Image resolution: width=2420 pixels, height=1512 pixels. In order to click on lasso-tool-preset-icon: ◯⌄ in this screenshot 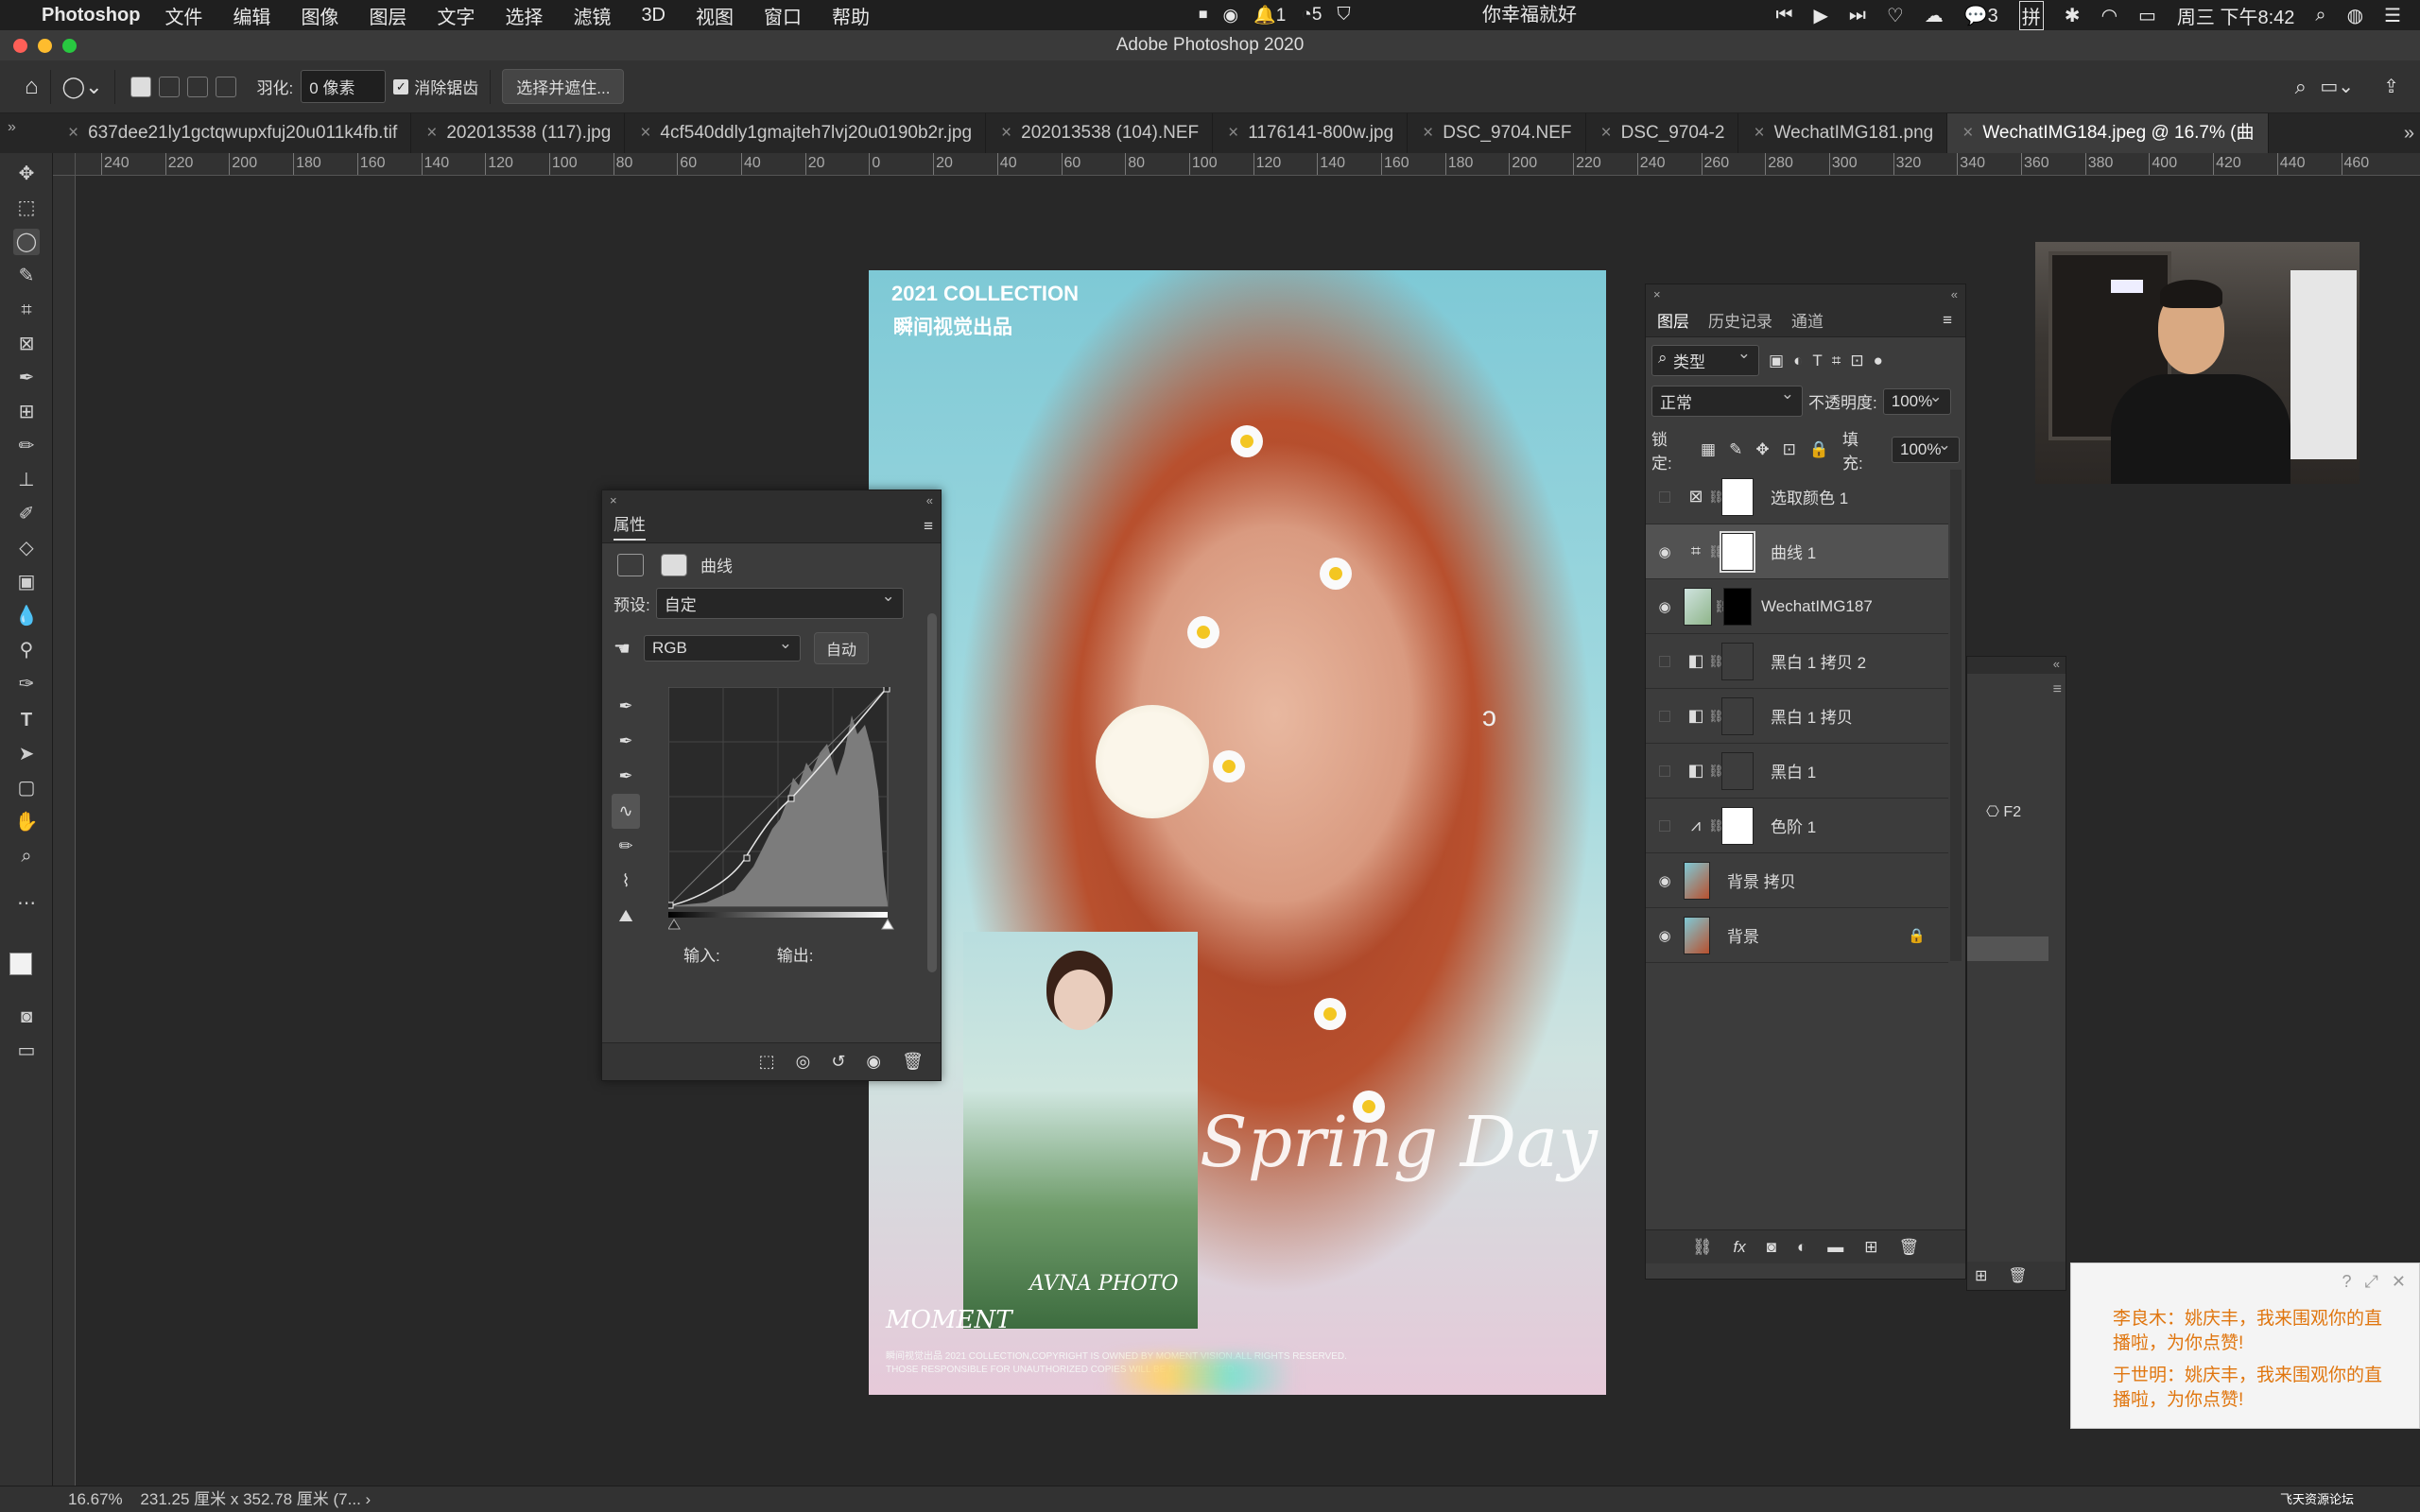, I will do `click(83, 87)`.